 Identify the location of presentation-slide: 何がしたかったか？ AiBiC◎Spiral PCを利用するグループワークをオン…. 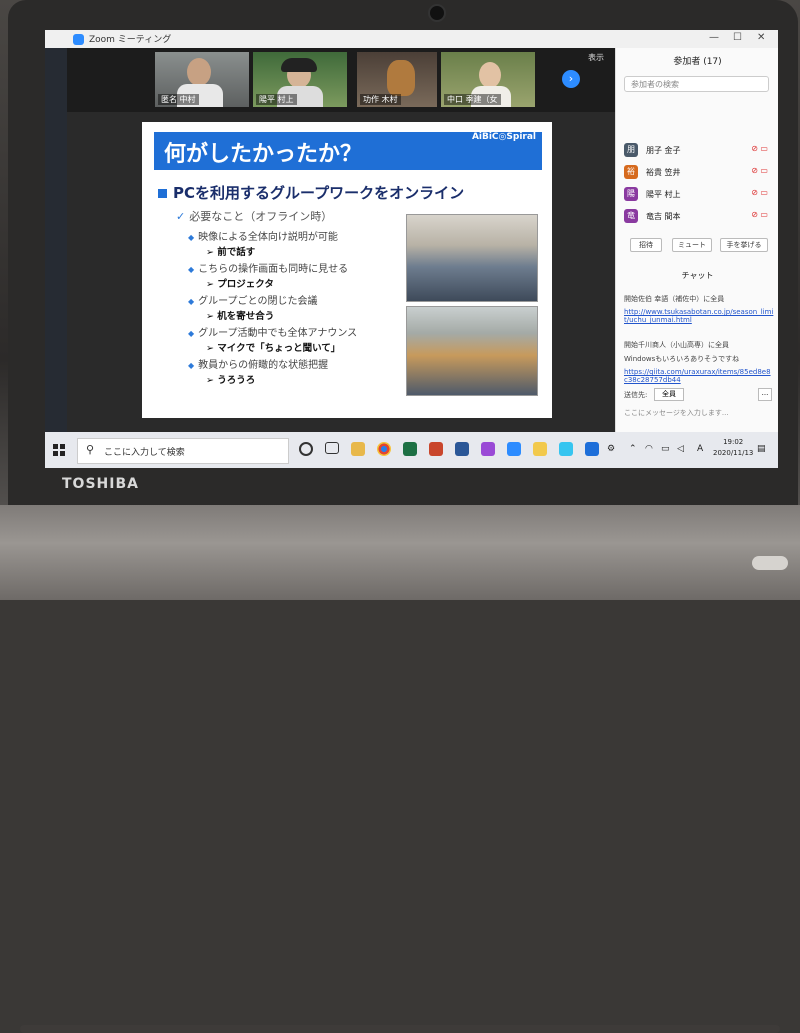
(347, 270).